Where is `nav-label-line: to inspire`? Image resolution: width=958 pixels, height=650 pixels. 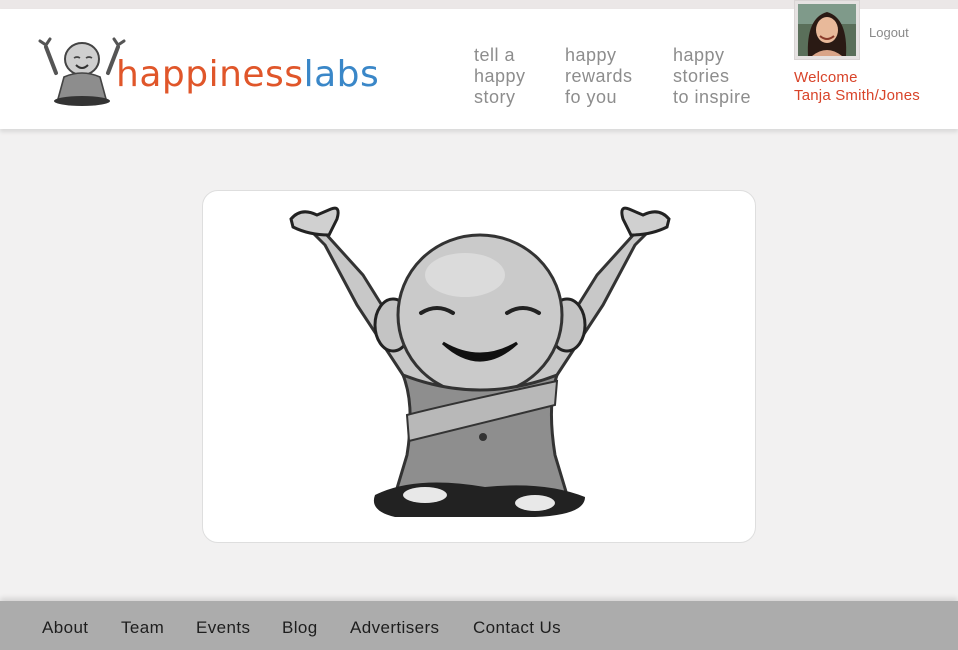
nav-label-line: to inspire is located at coordinates (712, 97).